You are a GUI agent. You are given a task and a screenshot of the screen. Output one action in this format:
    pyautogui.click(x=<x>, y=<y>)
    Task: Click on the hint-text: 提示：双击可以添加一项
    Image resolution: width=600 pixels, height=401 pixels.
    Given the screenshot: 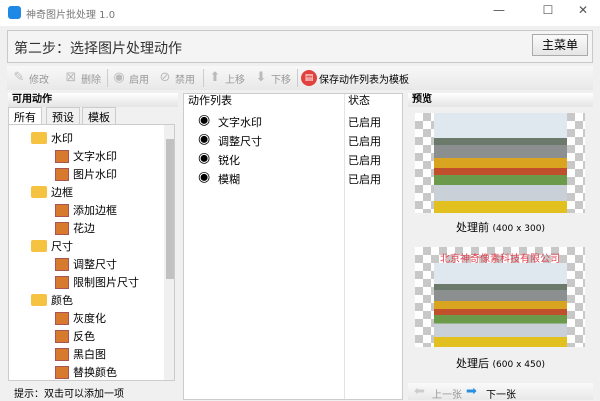 What is the action you would take?
    pyautogui.click(x=93, y=391)
    